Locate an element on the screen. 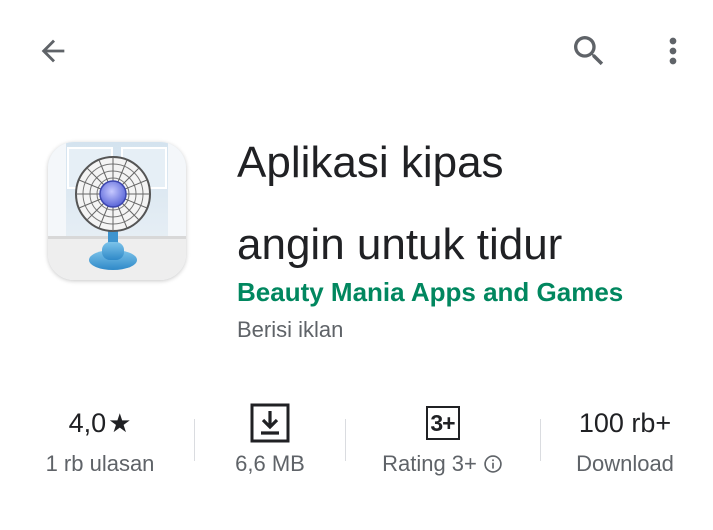  content-rating-stat: 3+ Rating 3+ is located at coordinates (442, 440).